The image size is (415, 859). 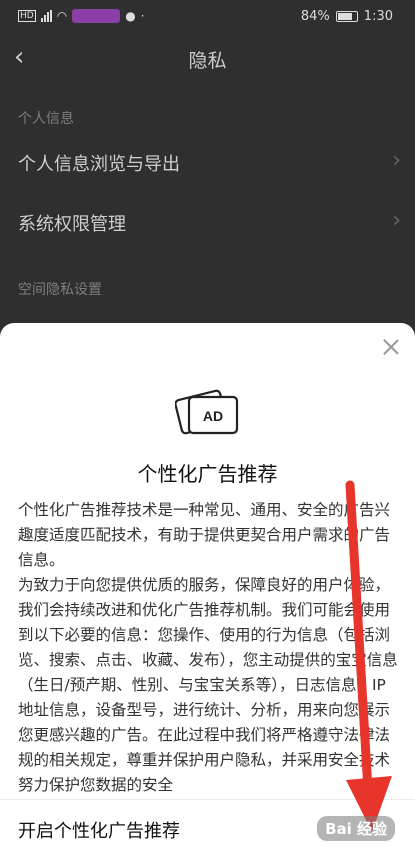 What do you see at coordinates (378, 16) in the screenshot?
I see `clock: 1:30` at bounding box center [378, 16].